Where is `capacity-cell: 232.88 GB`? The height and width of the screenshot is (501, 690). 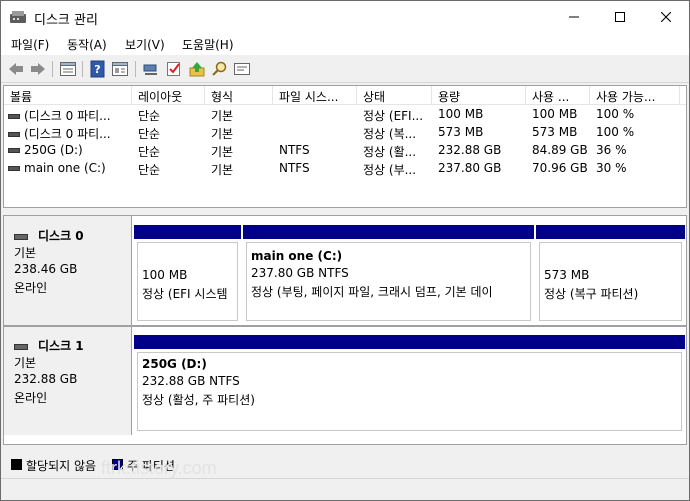 capacity-cell: 232.88 GB is located at coordinates (470, 150).